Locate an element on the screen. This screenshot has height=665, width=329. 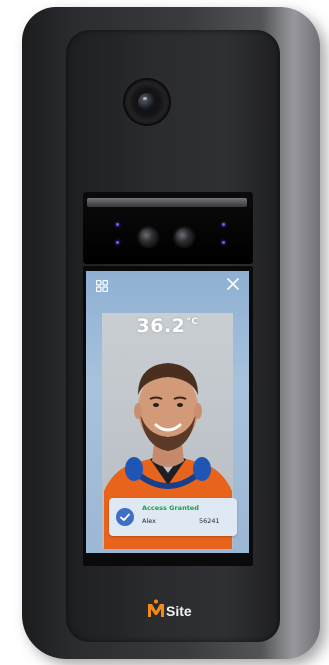
access-toast: Access Granted Alex 56241 is located at coordinates (173, 517).